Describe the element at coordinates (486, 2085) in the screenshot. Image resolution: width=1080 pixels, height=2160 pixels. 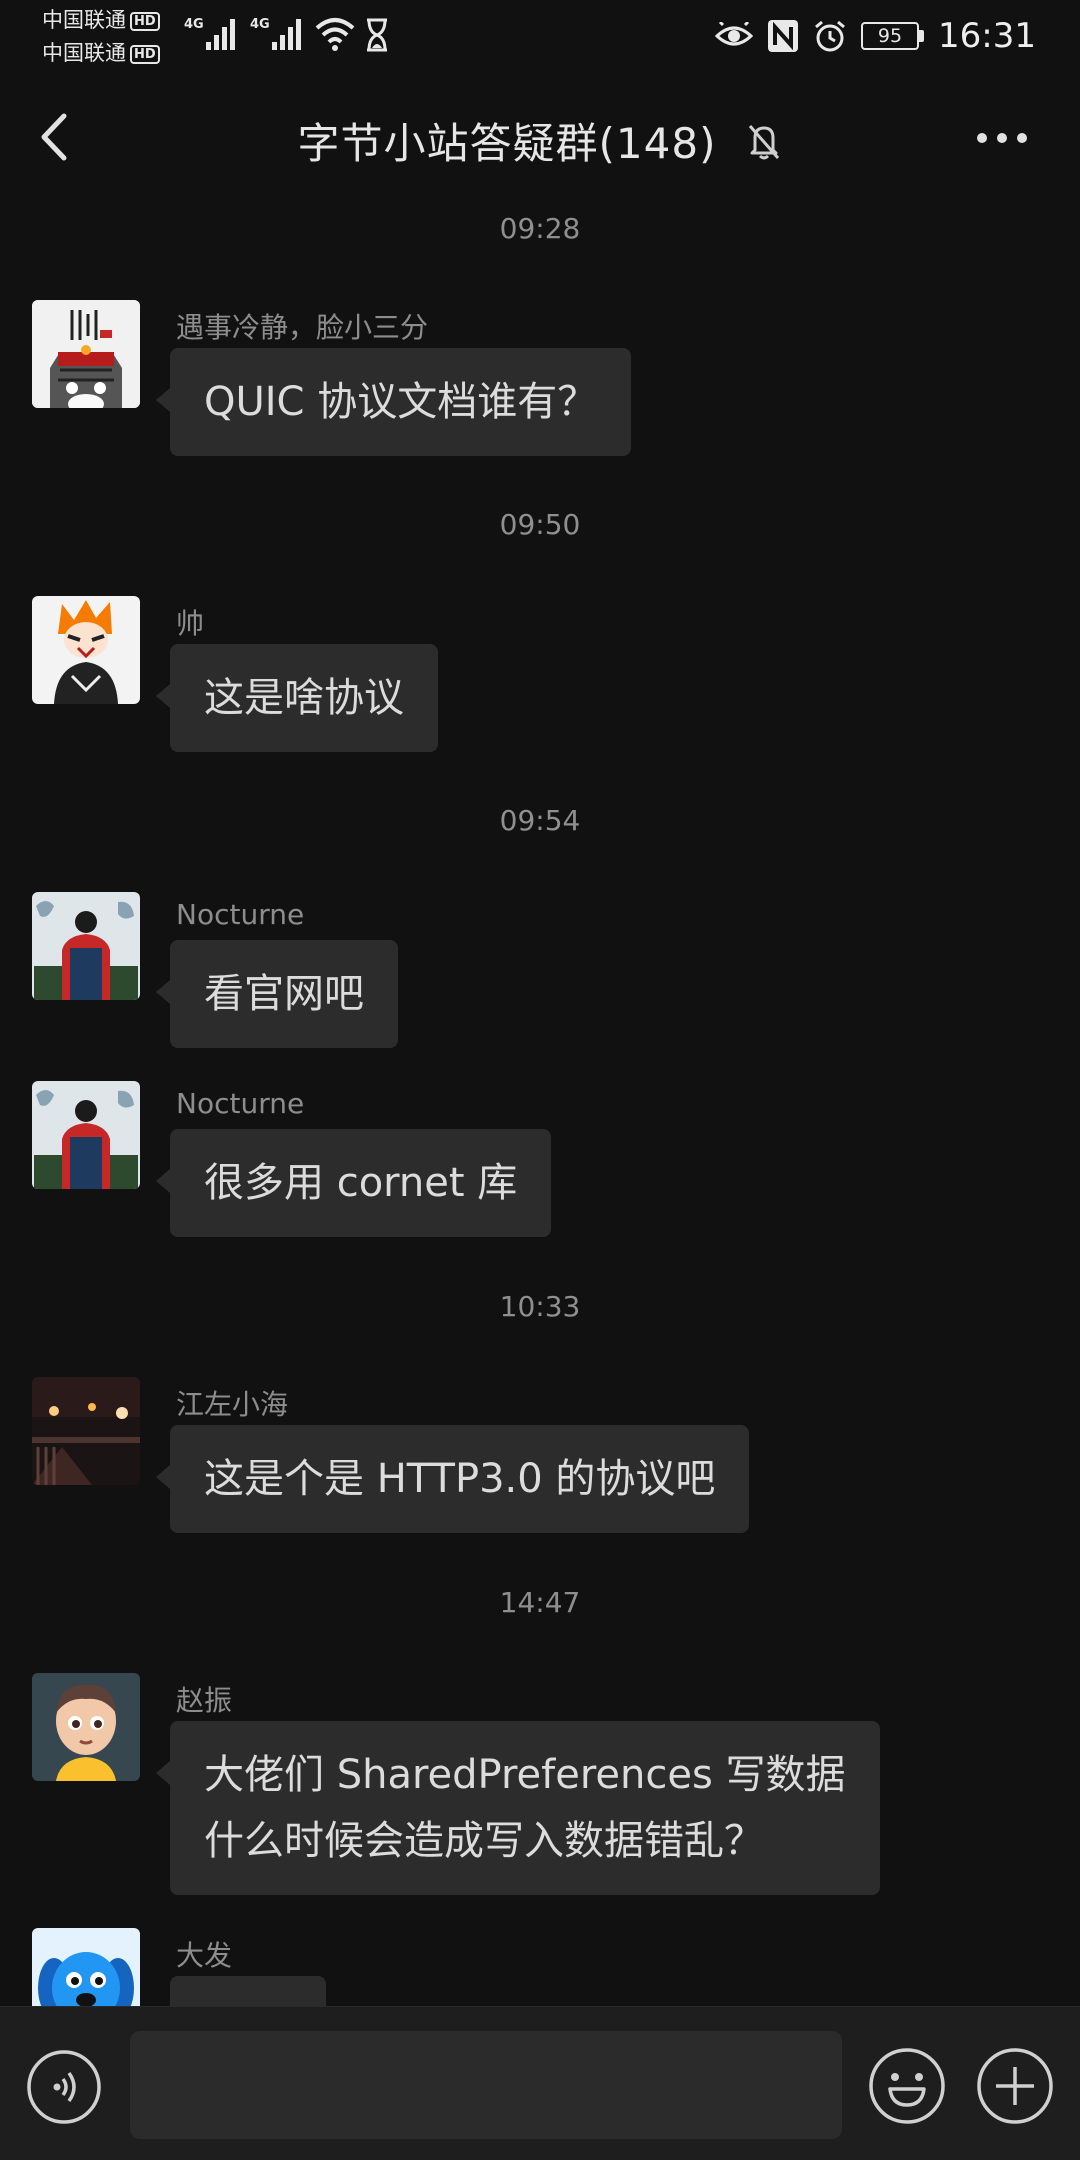
I see `message-input` at that location.